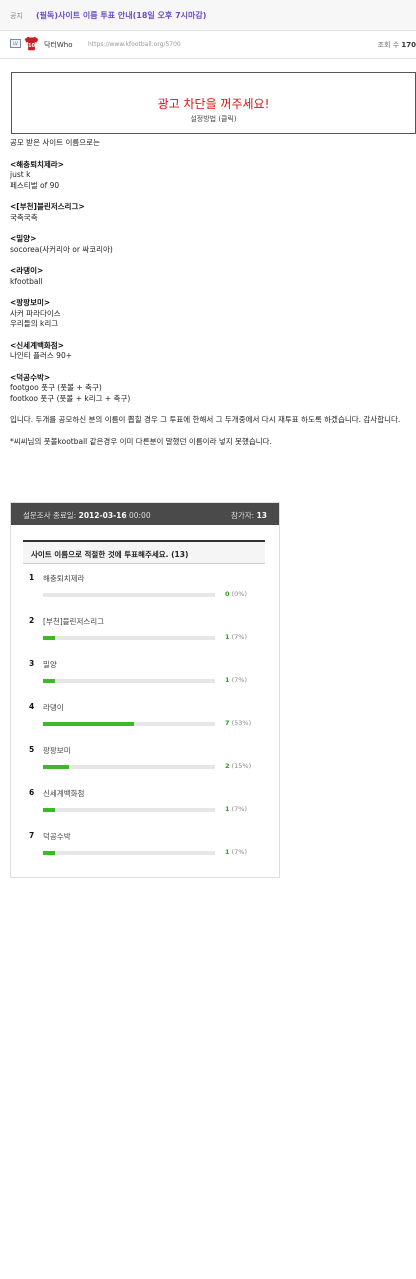 This screenshot has width=416, height=1279. What do you see at coordinates (57, 836) in the screenshot?
I see `poll-option-label: 덕공수박` at bounding box center [57, 836].